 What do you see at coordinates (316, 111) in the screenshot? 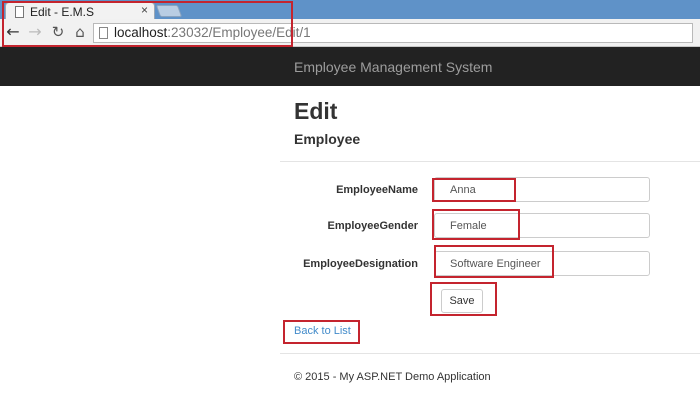
I see `page-title: Edit` at bounding box center [316, 111].